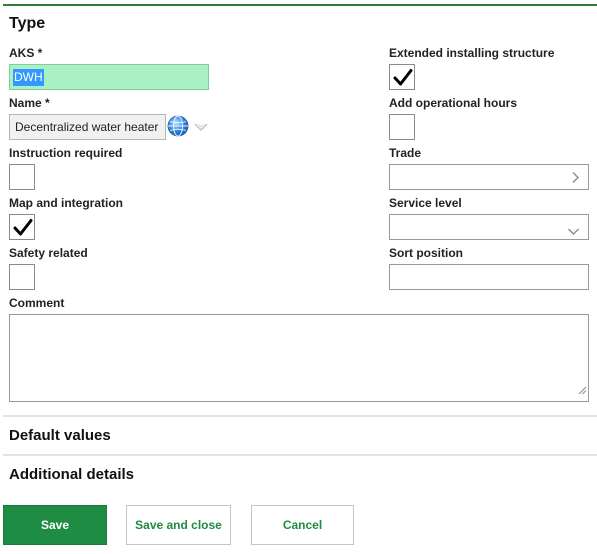  I want to click on globe-icon, so click(178, 126).